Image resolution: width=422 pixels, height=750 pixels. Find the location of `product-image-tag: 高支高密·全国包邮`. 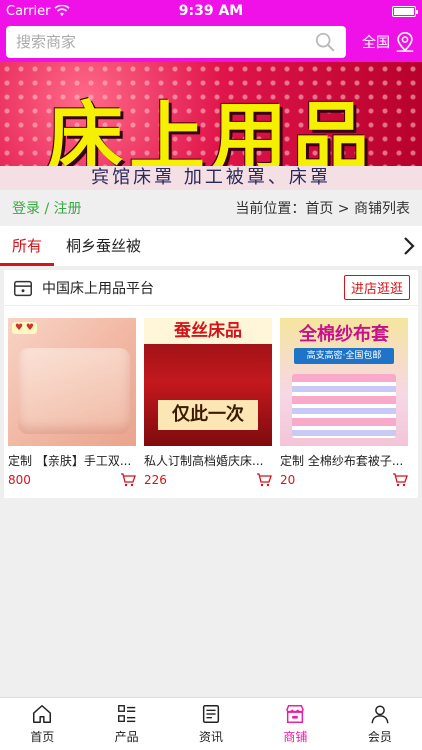

product-image-tag: 高支高密·全国包邮 is located at coordinates (344, 356).